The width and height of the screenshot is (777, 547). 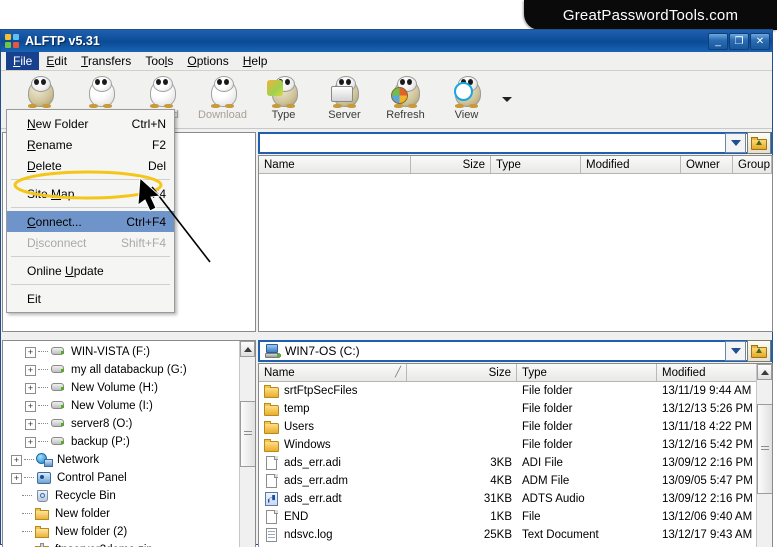 I want to click on local-col-name: Name ╱, so click(x=333, y=372).